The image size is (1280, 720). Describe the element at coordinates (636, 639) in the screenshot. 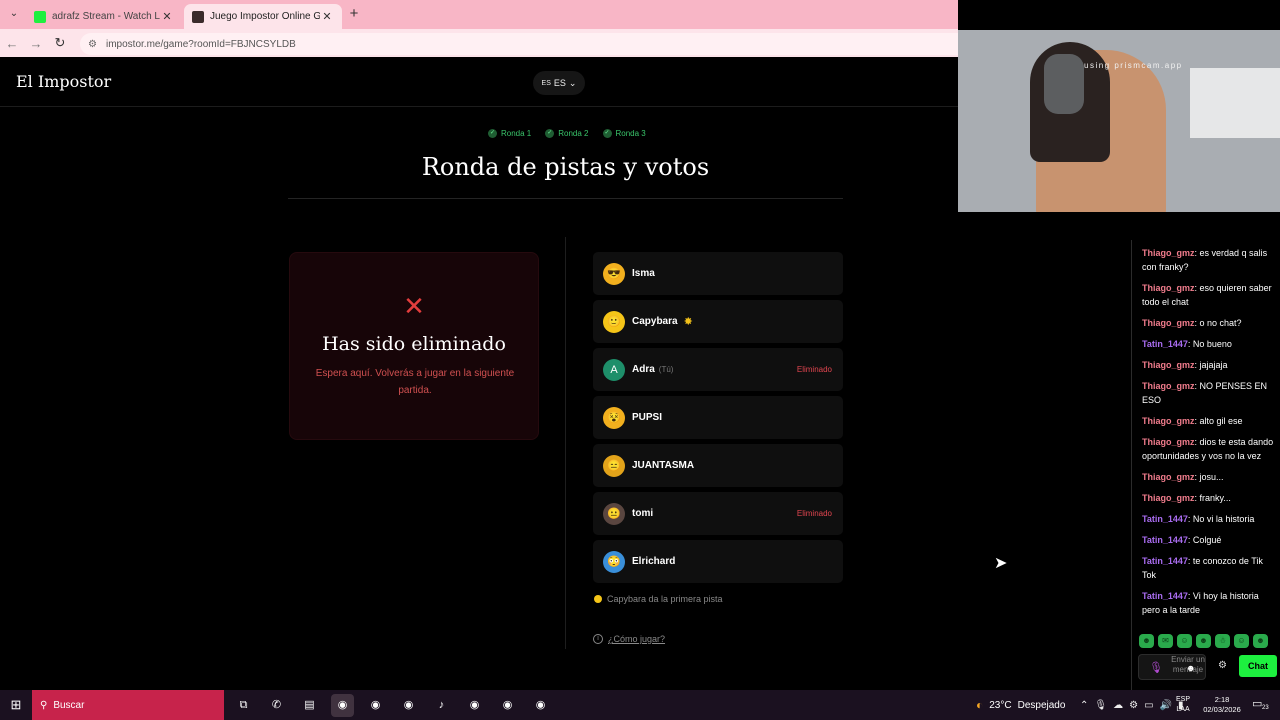

I see `how-to-play-label: ¿Cómo jugar?` at that location.